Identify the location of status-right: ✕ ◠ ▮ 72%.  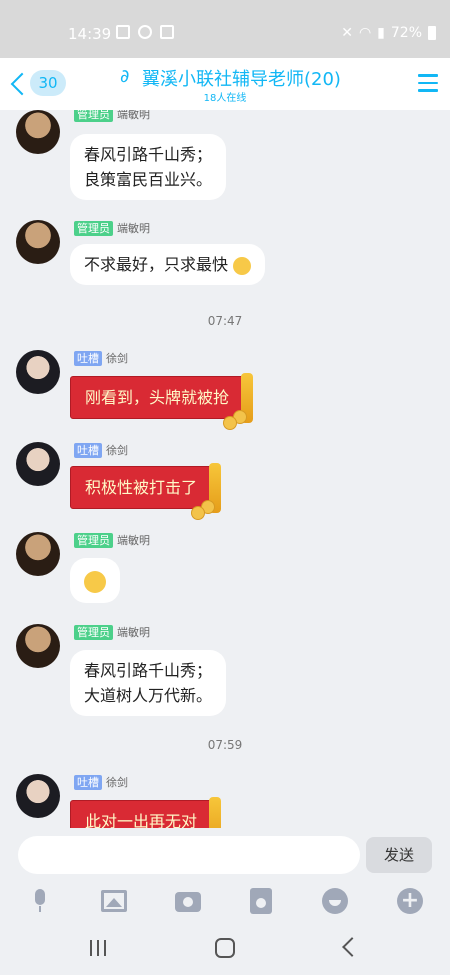
(388, 33).